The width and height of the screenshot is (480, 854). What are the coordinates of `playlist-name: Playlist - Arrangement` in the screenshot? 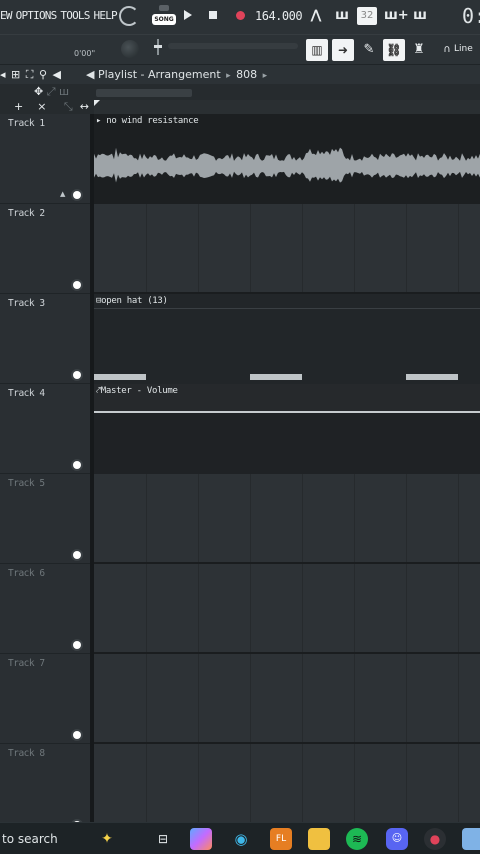 It's located at (159, 74).